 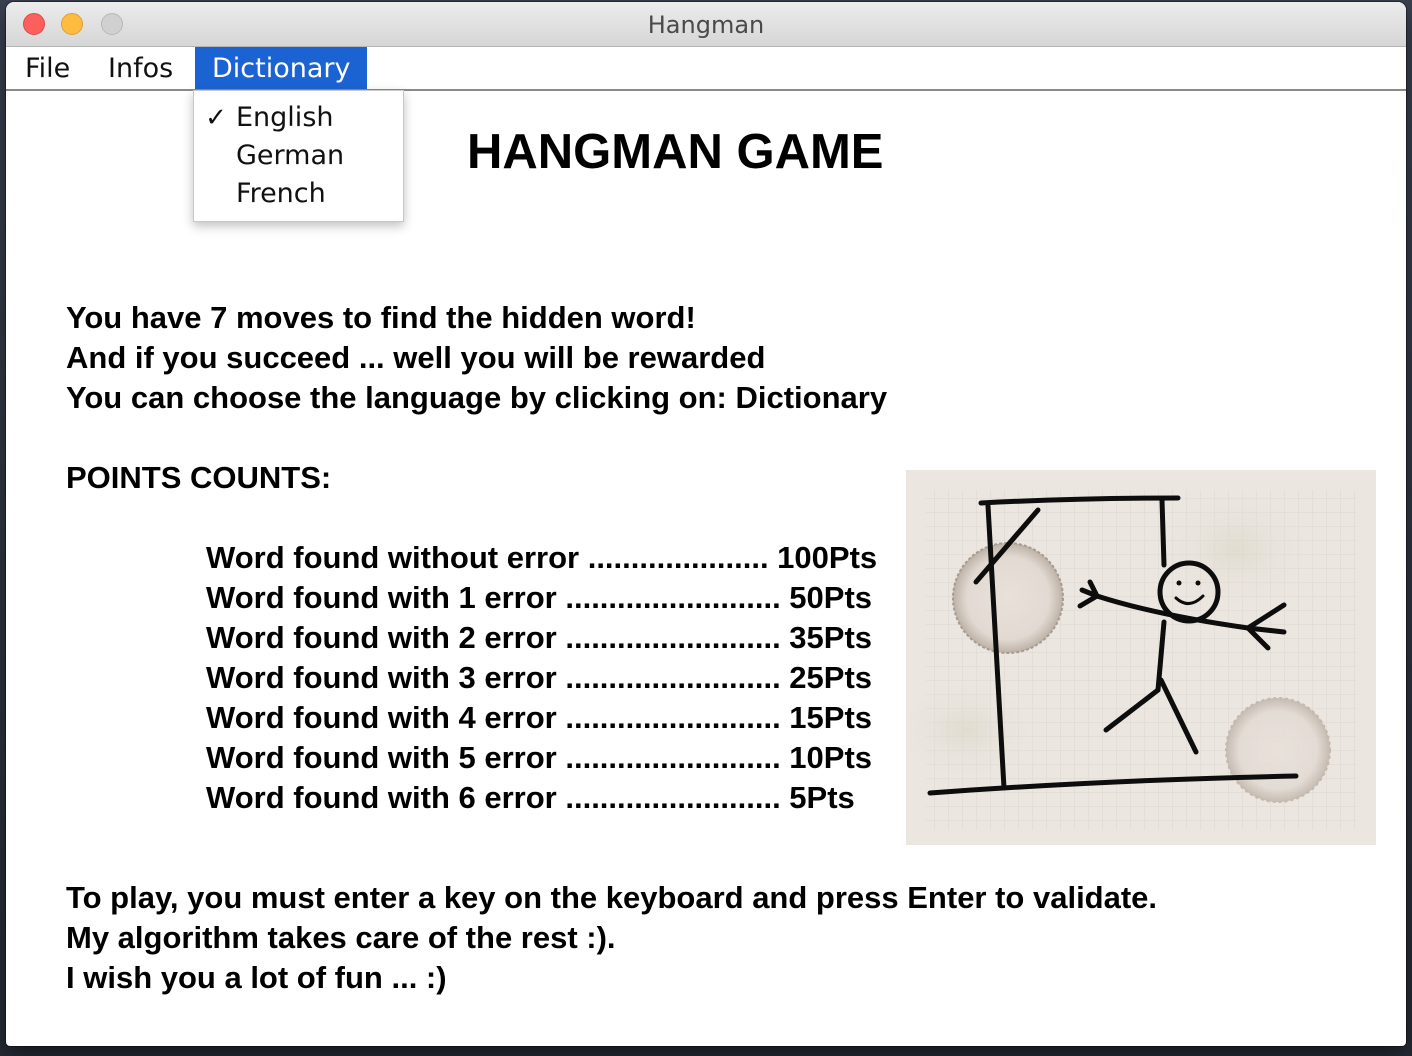 I want to click on menu-dictionary: Dictionary, so click(x=281, y=68).